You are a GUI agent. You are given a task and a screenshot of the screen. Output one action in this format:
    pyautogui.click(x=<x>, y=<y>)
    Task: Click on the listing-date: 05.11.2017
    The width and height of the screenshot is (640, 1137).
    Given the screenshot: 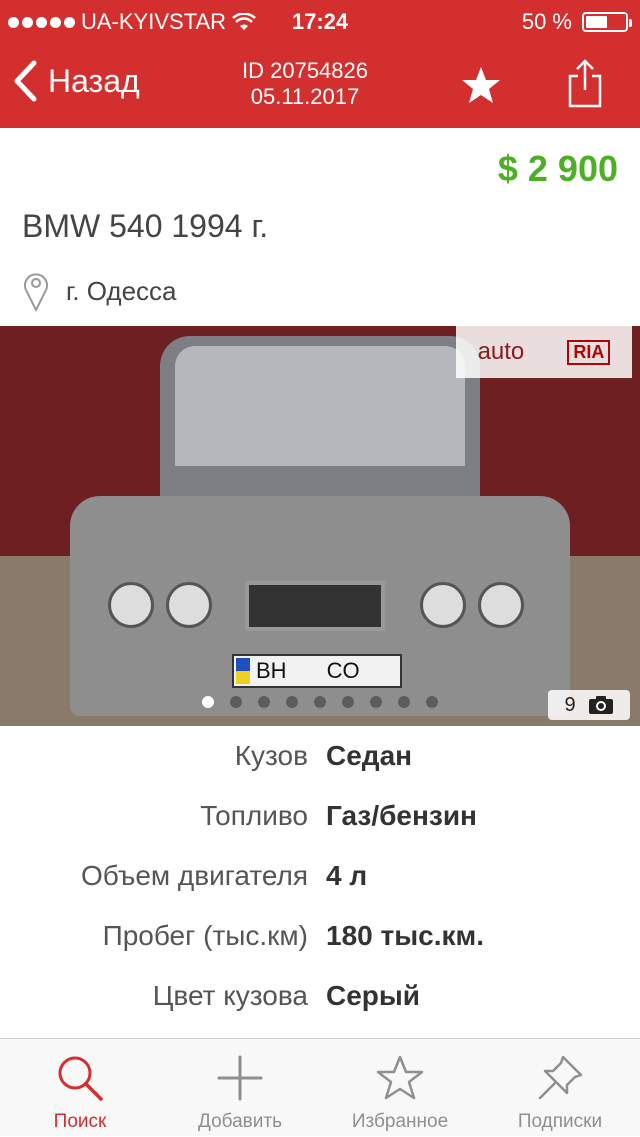 What is the action you would take?
    pyautogui.click(x=305, y=96)
    